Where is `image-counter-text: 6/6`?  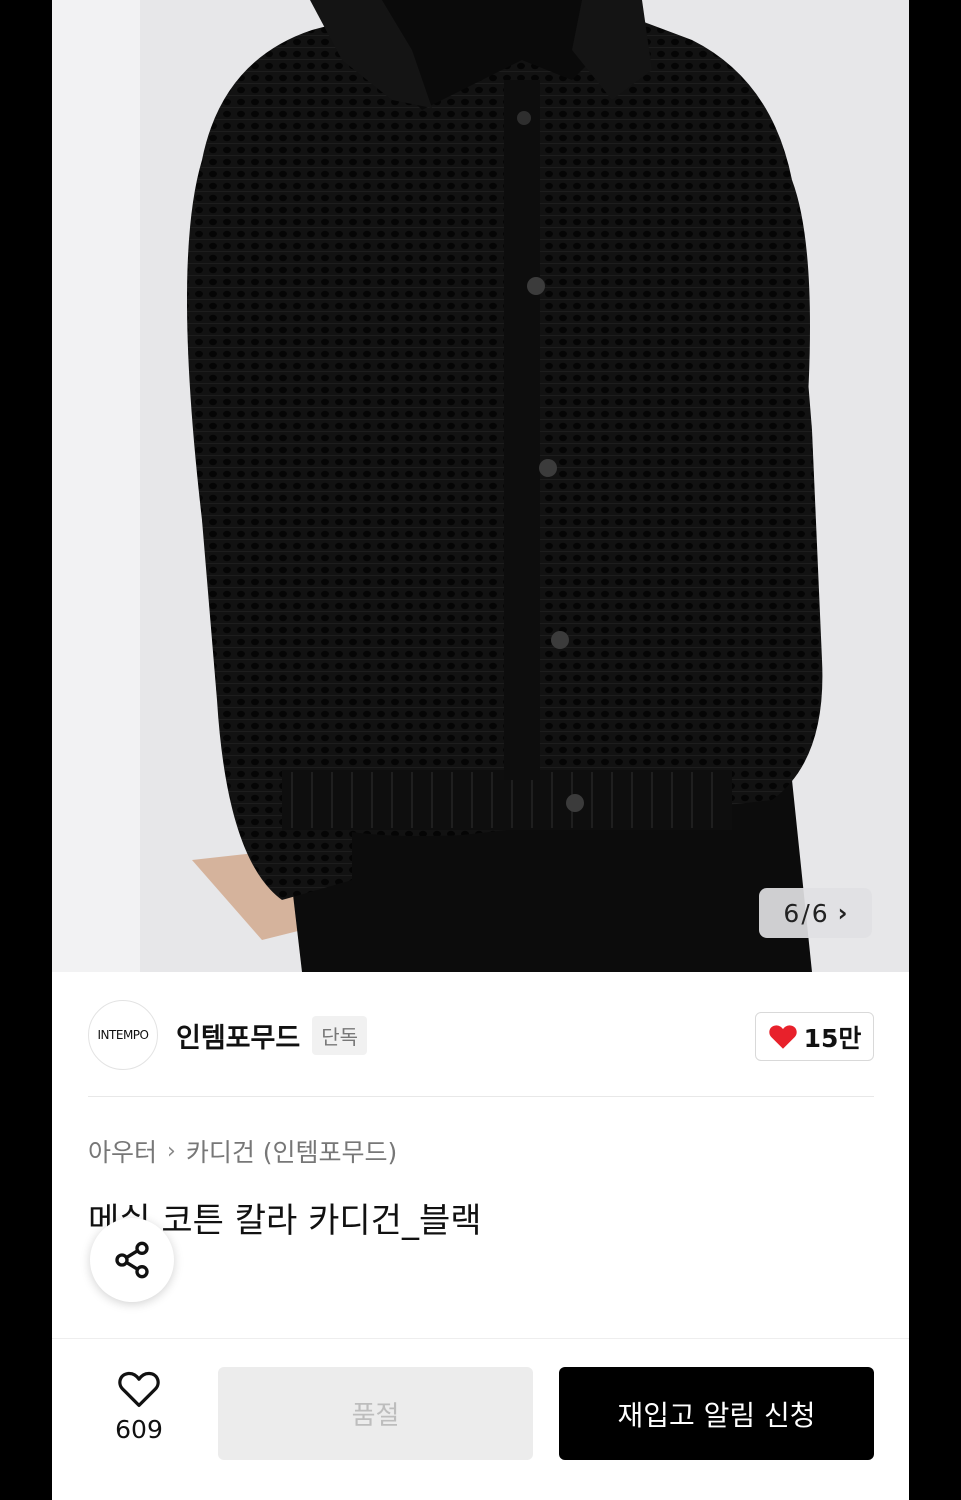
image-counter-text: 6/6 is located at coordinates (805, 913).